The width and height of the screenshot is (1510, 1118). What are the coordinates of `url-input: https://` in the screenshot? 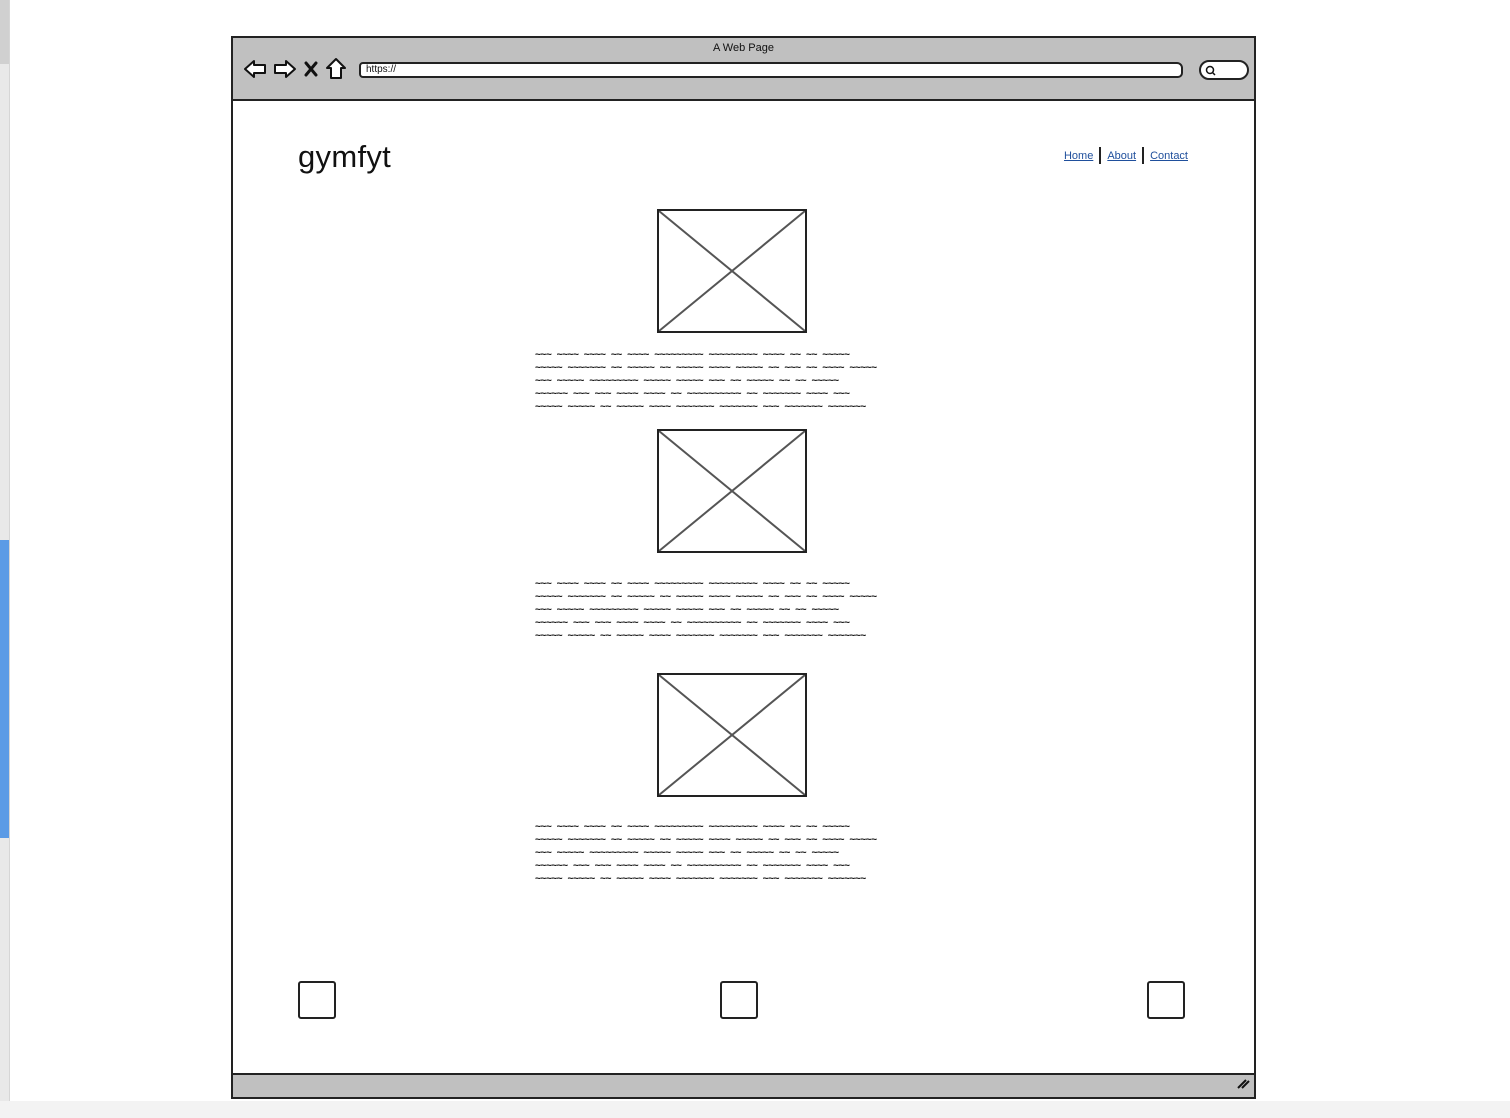 It's located at (771, 70).